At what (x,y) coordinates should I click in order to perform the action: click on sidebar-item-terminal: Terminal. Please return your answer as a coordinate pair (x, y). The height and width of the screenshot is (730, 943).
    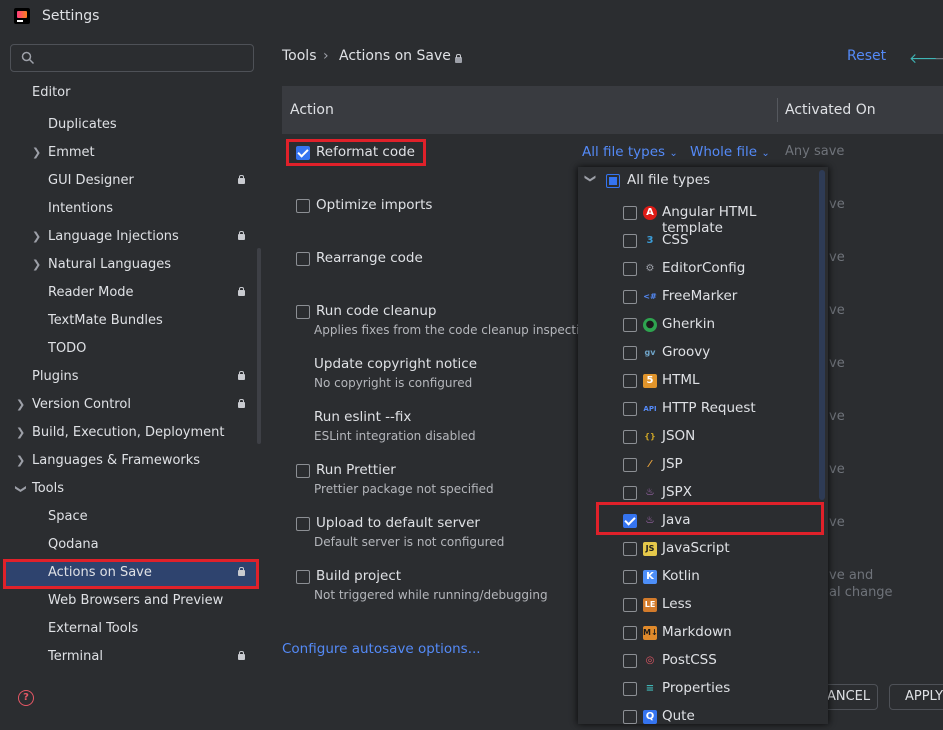
    Looking at the image, I should click on (75, 657).